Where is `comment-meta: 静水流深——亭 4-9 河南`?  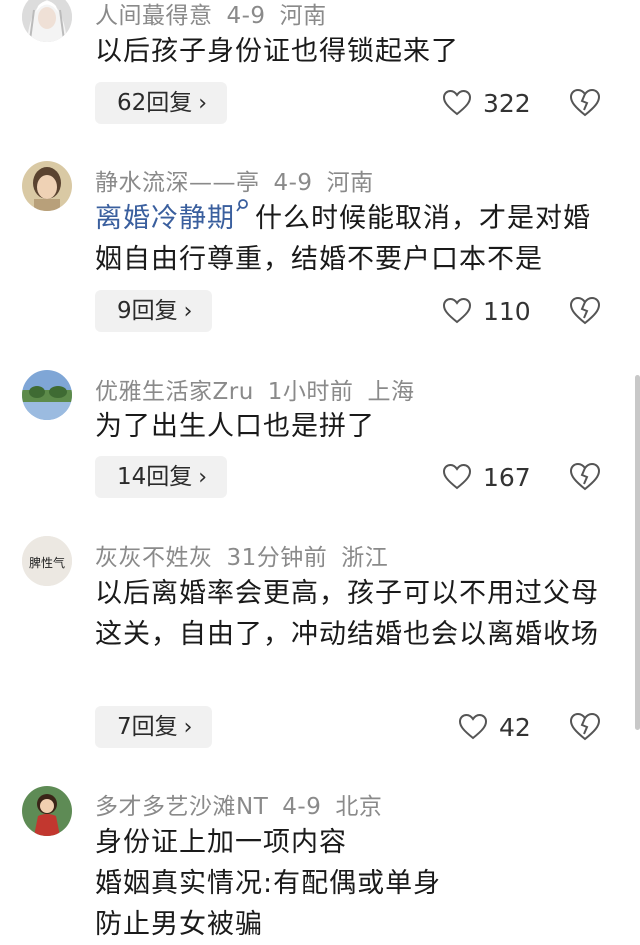 comment-meta: 静水流深——亭 4-9 河南 is located at coordinates (241, 180).